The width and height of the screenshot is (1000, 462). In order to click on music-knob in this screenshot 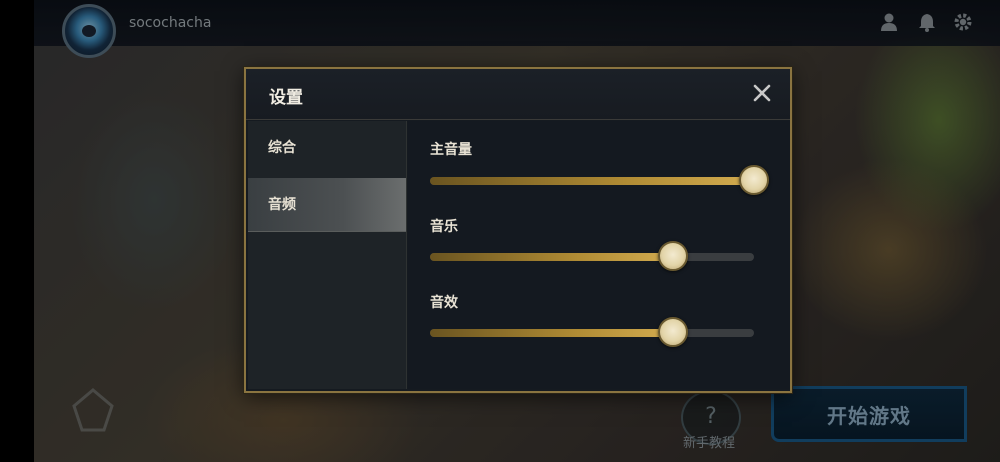, I will do `click(673, 256)`.